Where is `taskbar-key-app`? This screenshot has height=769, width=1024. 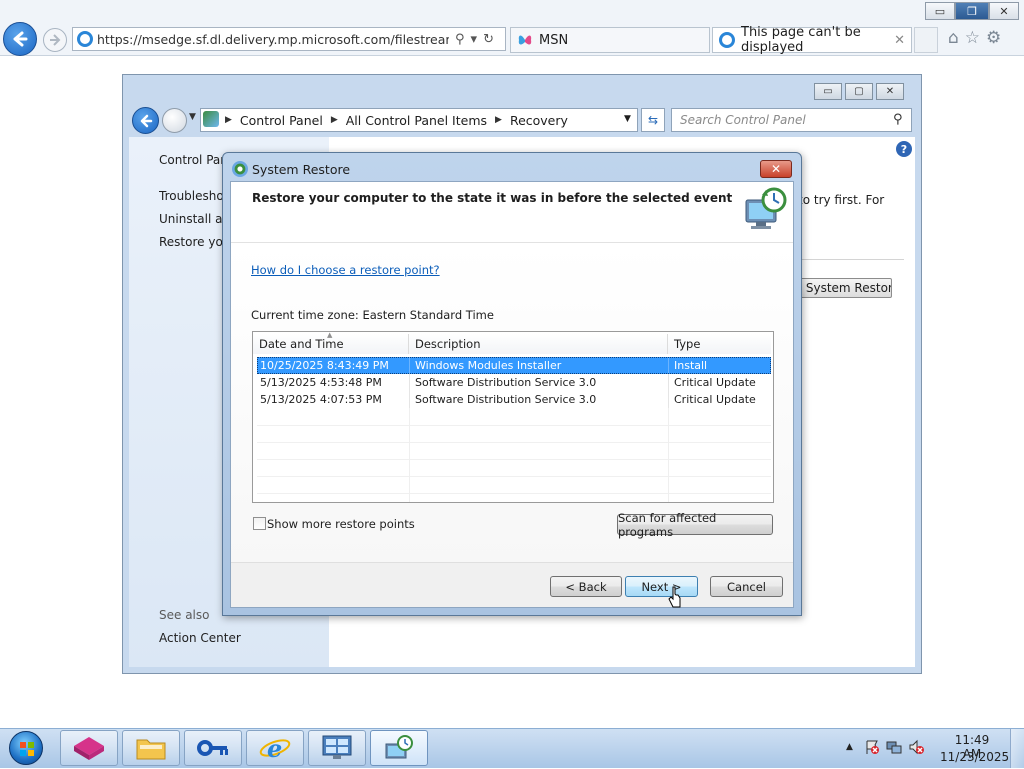
taskbar-key-app is located at coordinates (213, 748).